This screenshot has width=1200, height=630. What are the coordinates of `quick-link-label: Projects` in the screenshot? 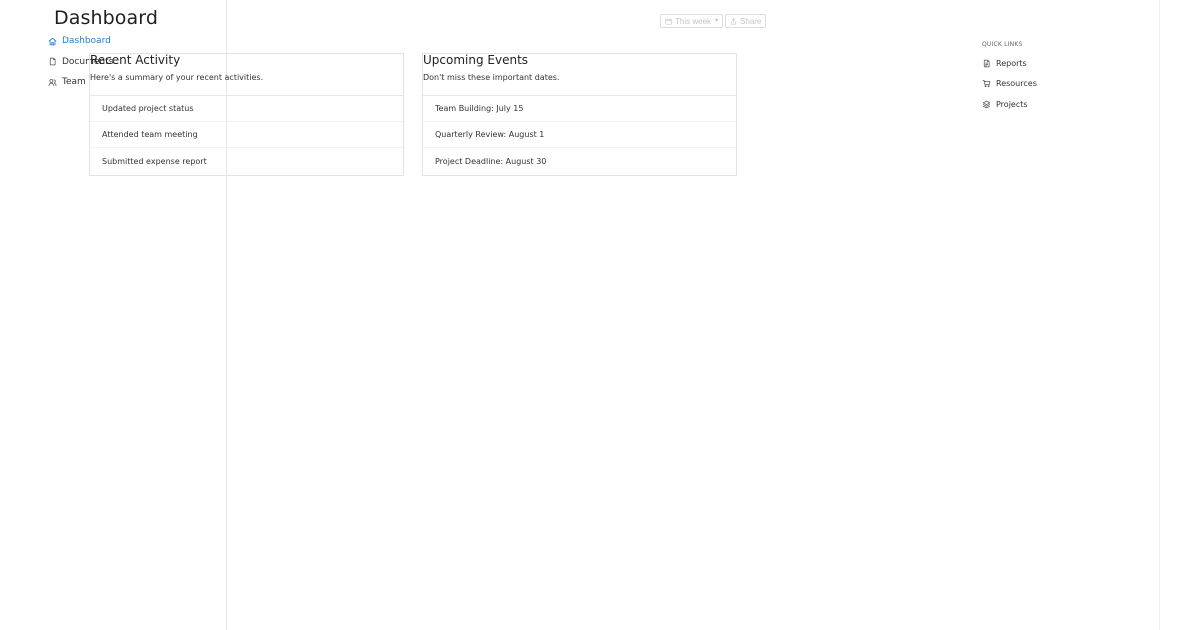 It's located at (1012, 104).